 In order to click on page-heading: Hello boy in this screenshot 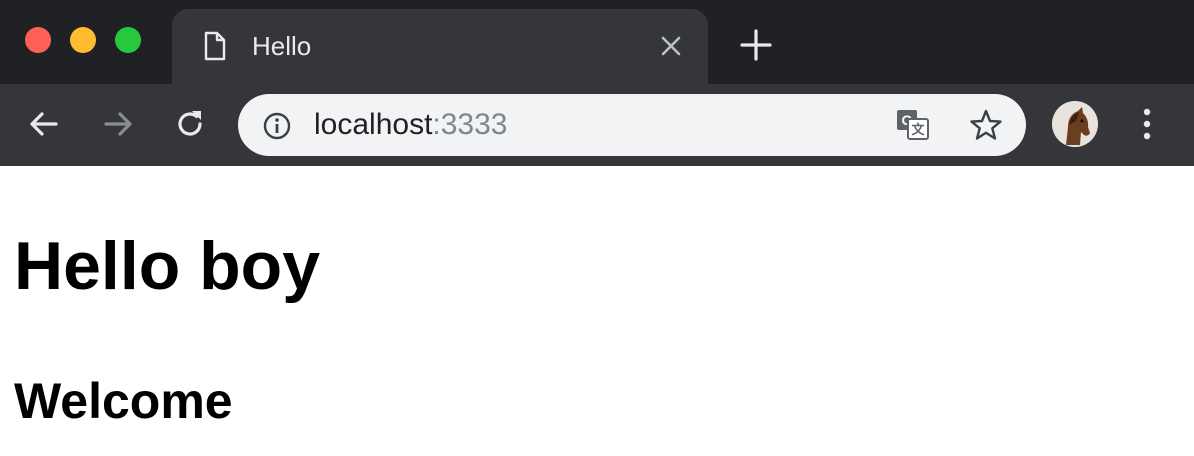, I will do `click(167, 266)`.